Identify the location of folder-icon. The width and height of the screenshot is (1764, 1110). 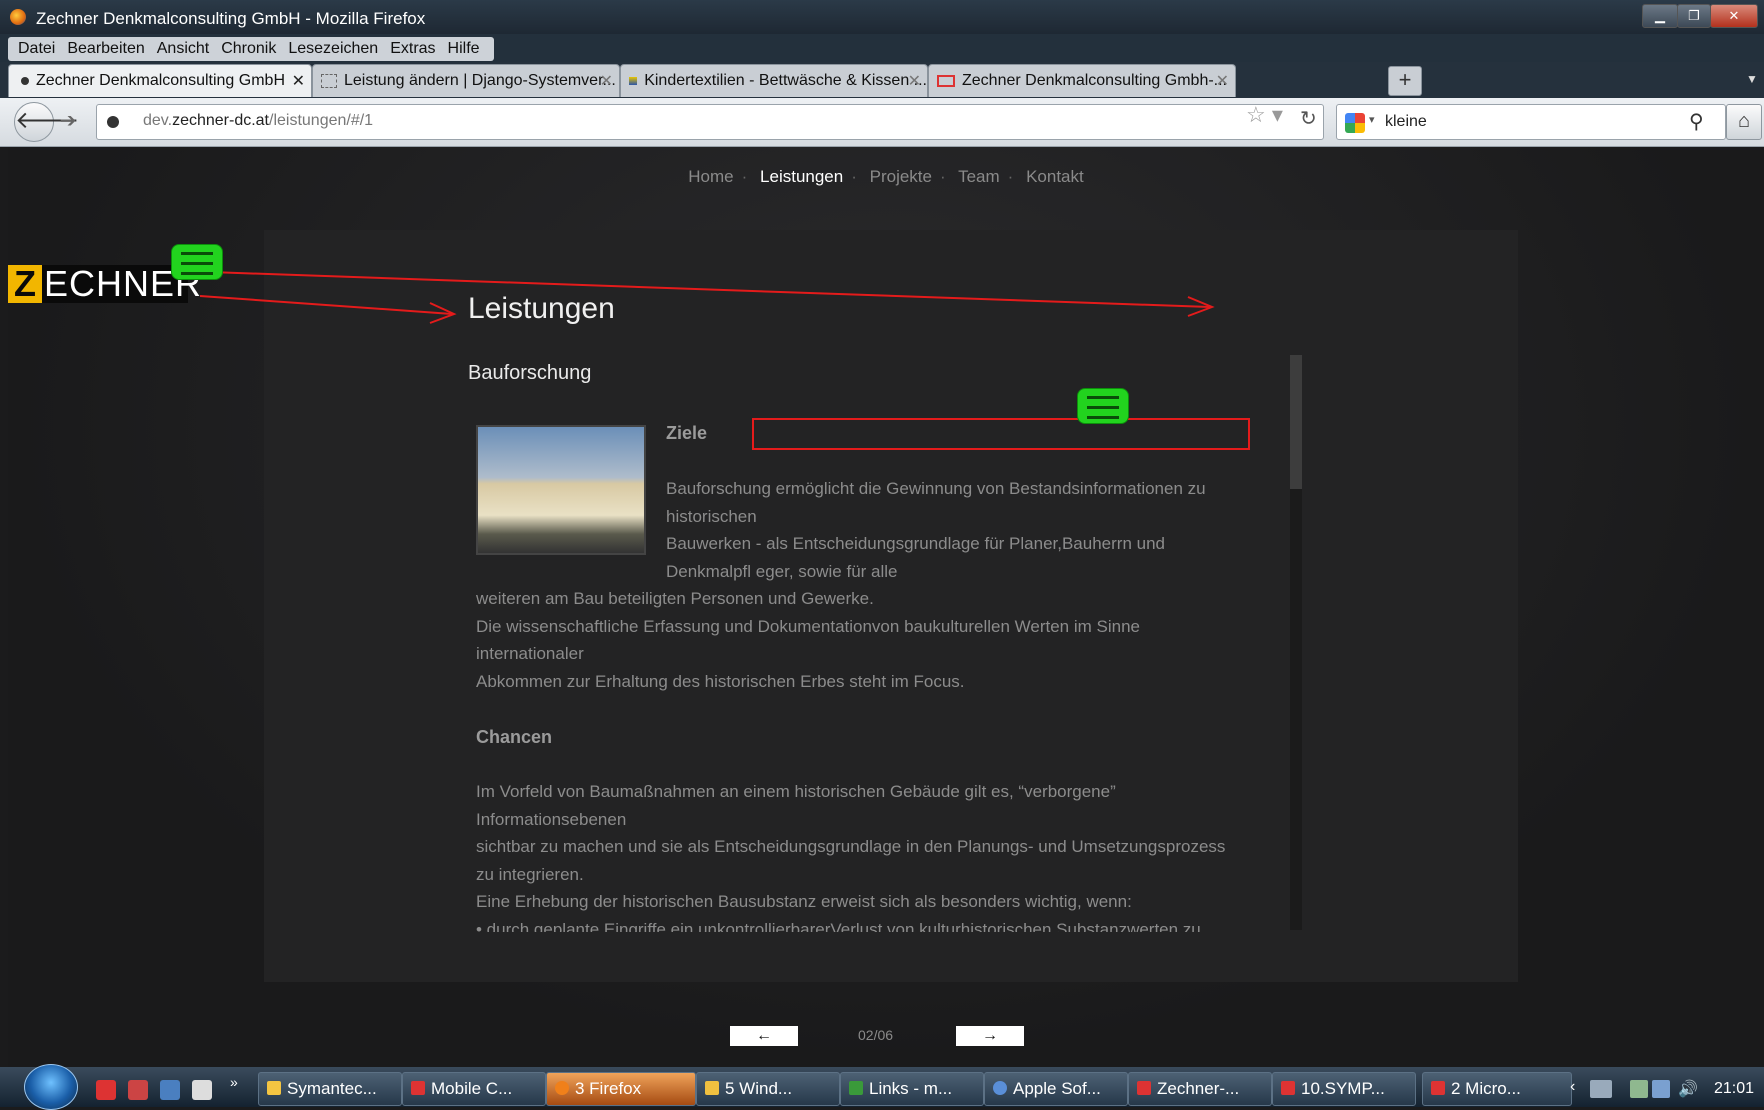
(712, 1088).